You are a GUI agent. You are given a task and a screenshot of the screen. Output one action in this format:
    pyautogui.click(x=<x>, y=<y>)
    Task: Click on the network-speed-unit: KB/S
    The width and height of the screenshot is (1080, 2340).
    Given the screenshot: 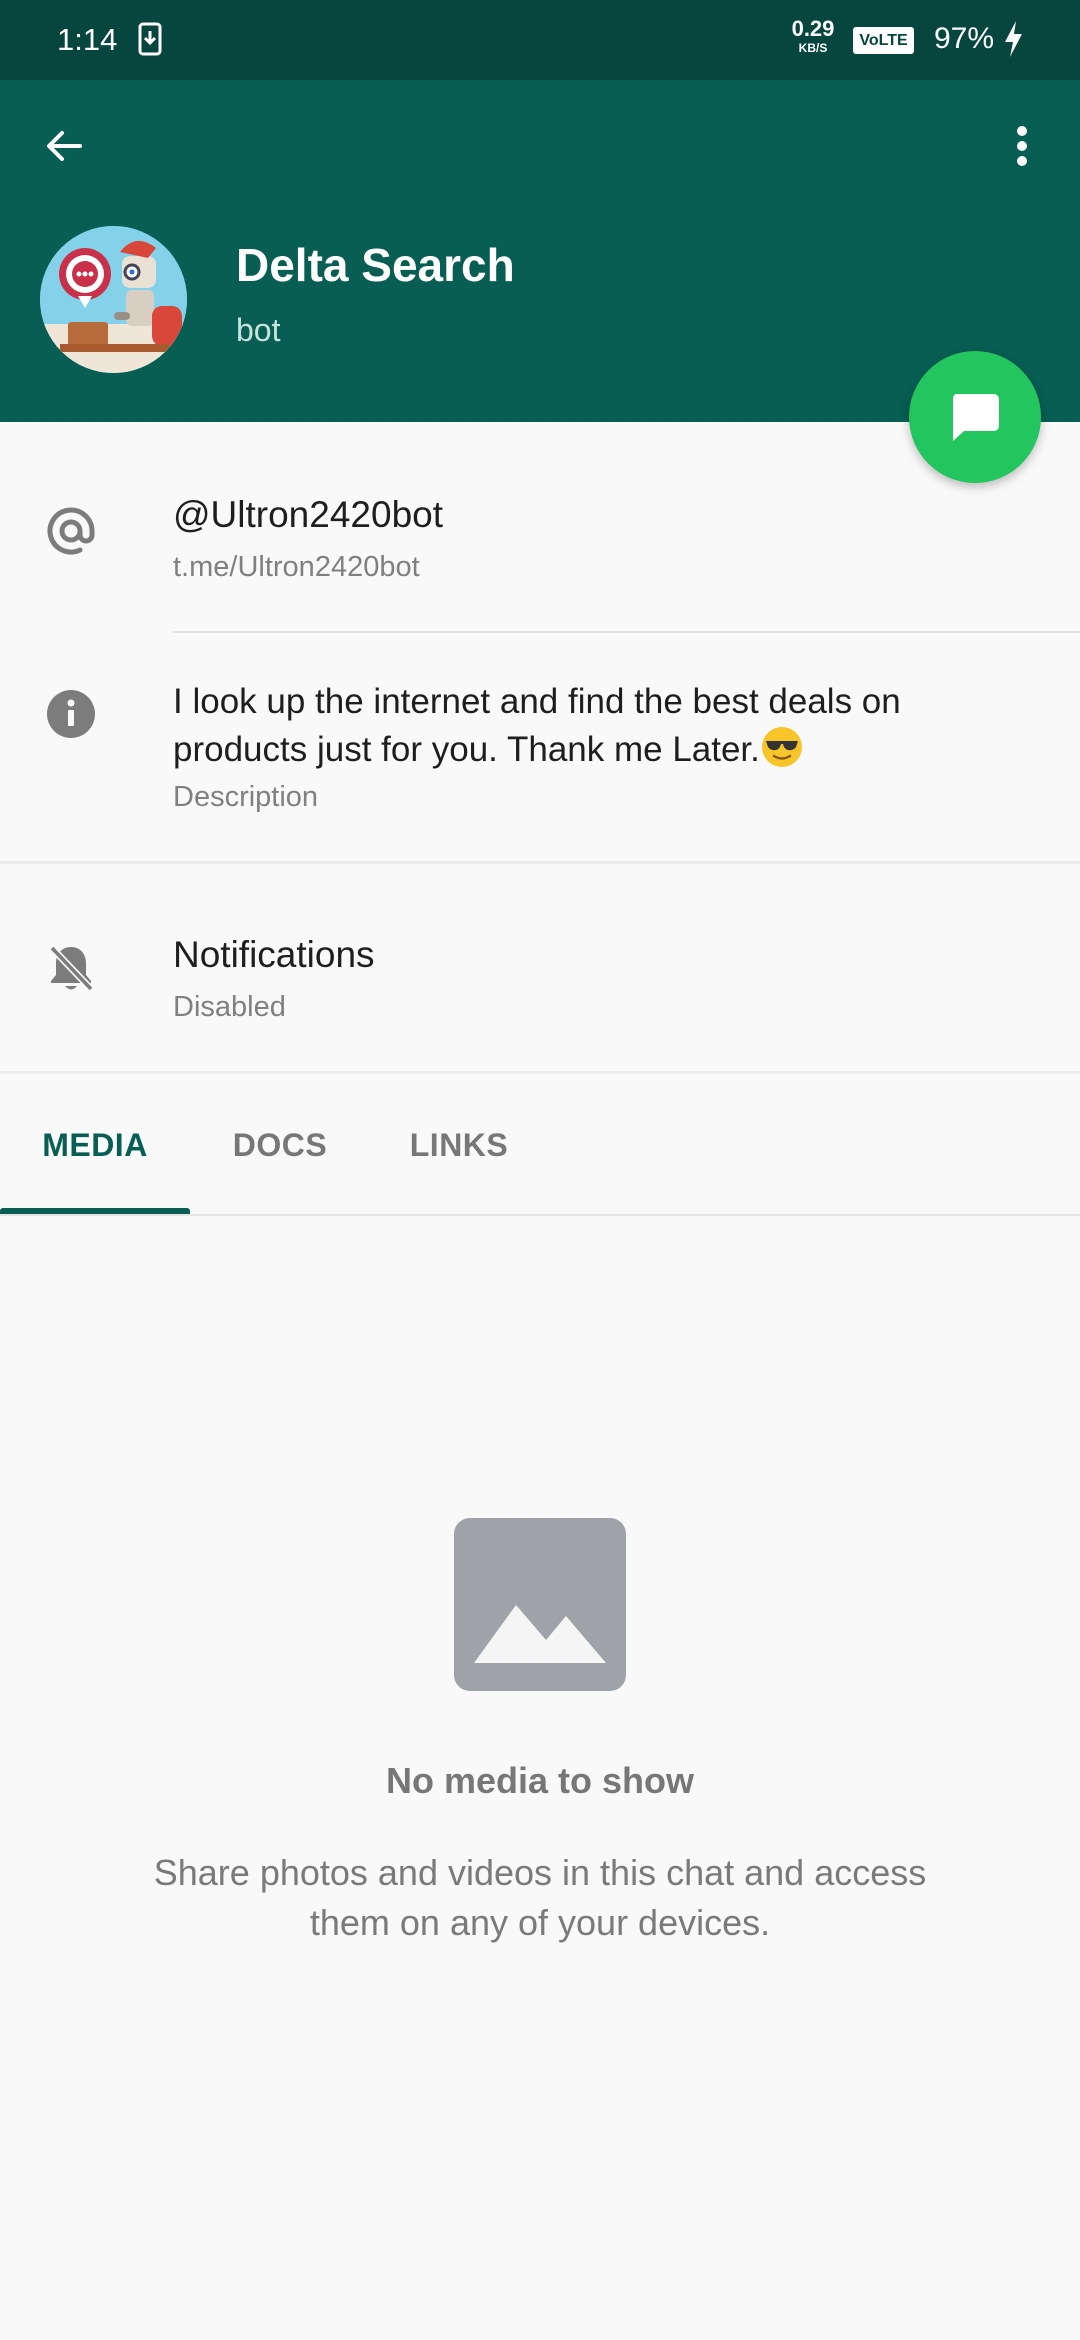 What is the action you would take?
    pyautogui.click(x=813, y=48)
    